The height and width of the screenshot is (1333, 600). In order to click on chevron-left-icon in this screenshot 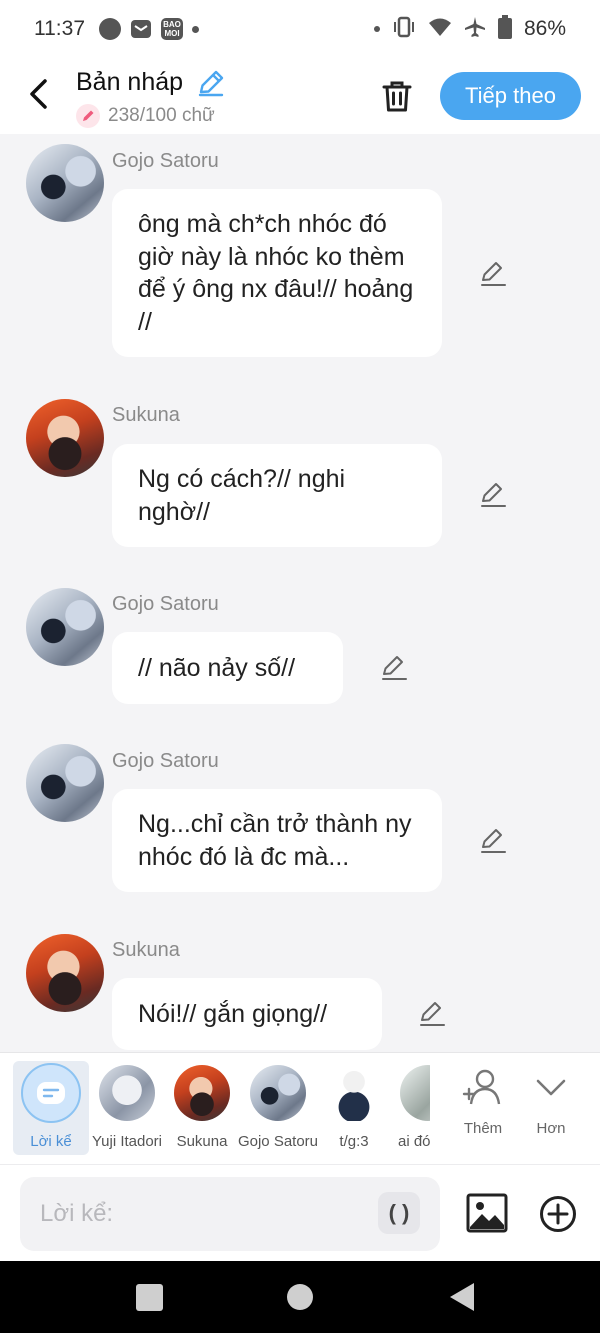, I will do `click(38, 94)`.